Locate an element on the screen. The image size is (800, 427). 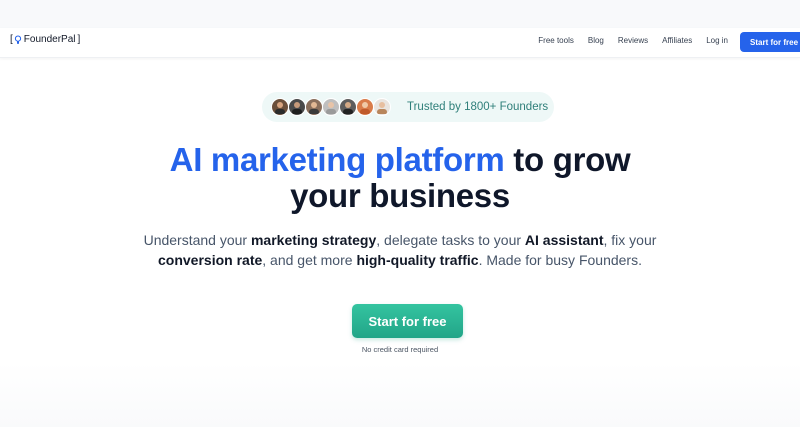
headline-rest: to grow is located at coordinates (567, 159).